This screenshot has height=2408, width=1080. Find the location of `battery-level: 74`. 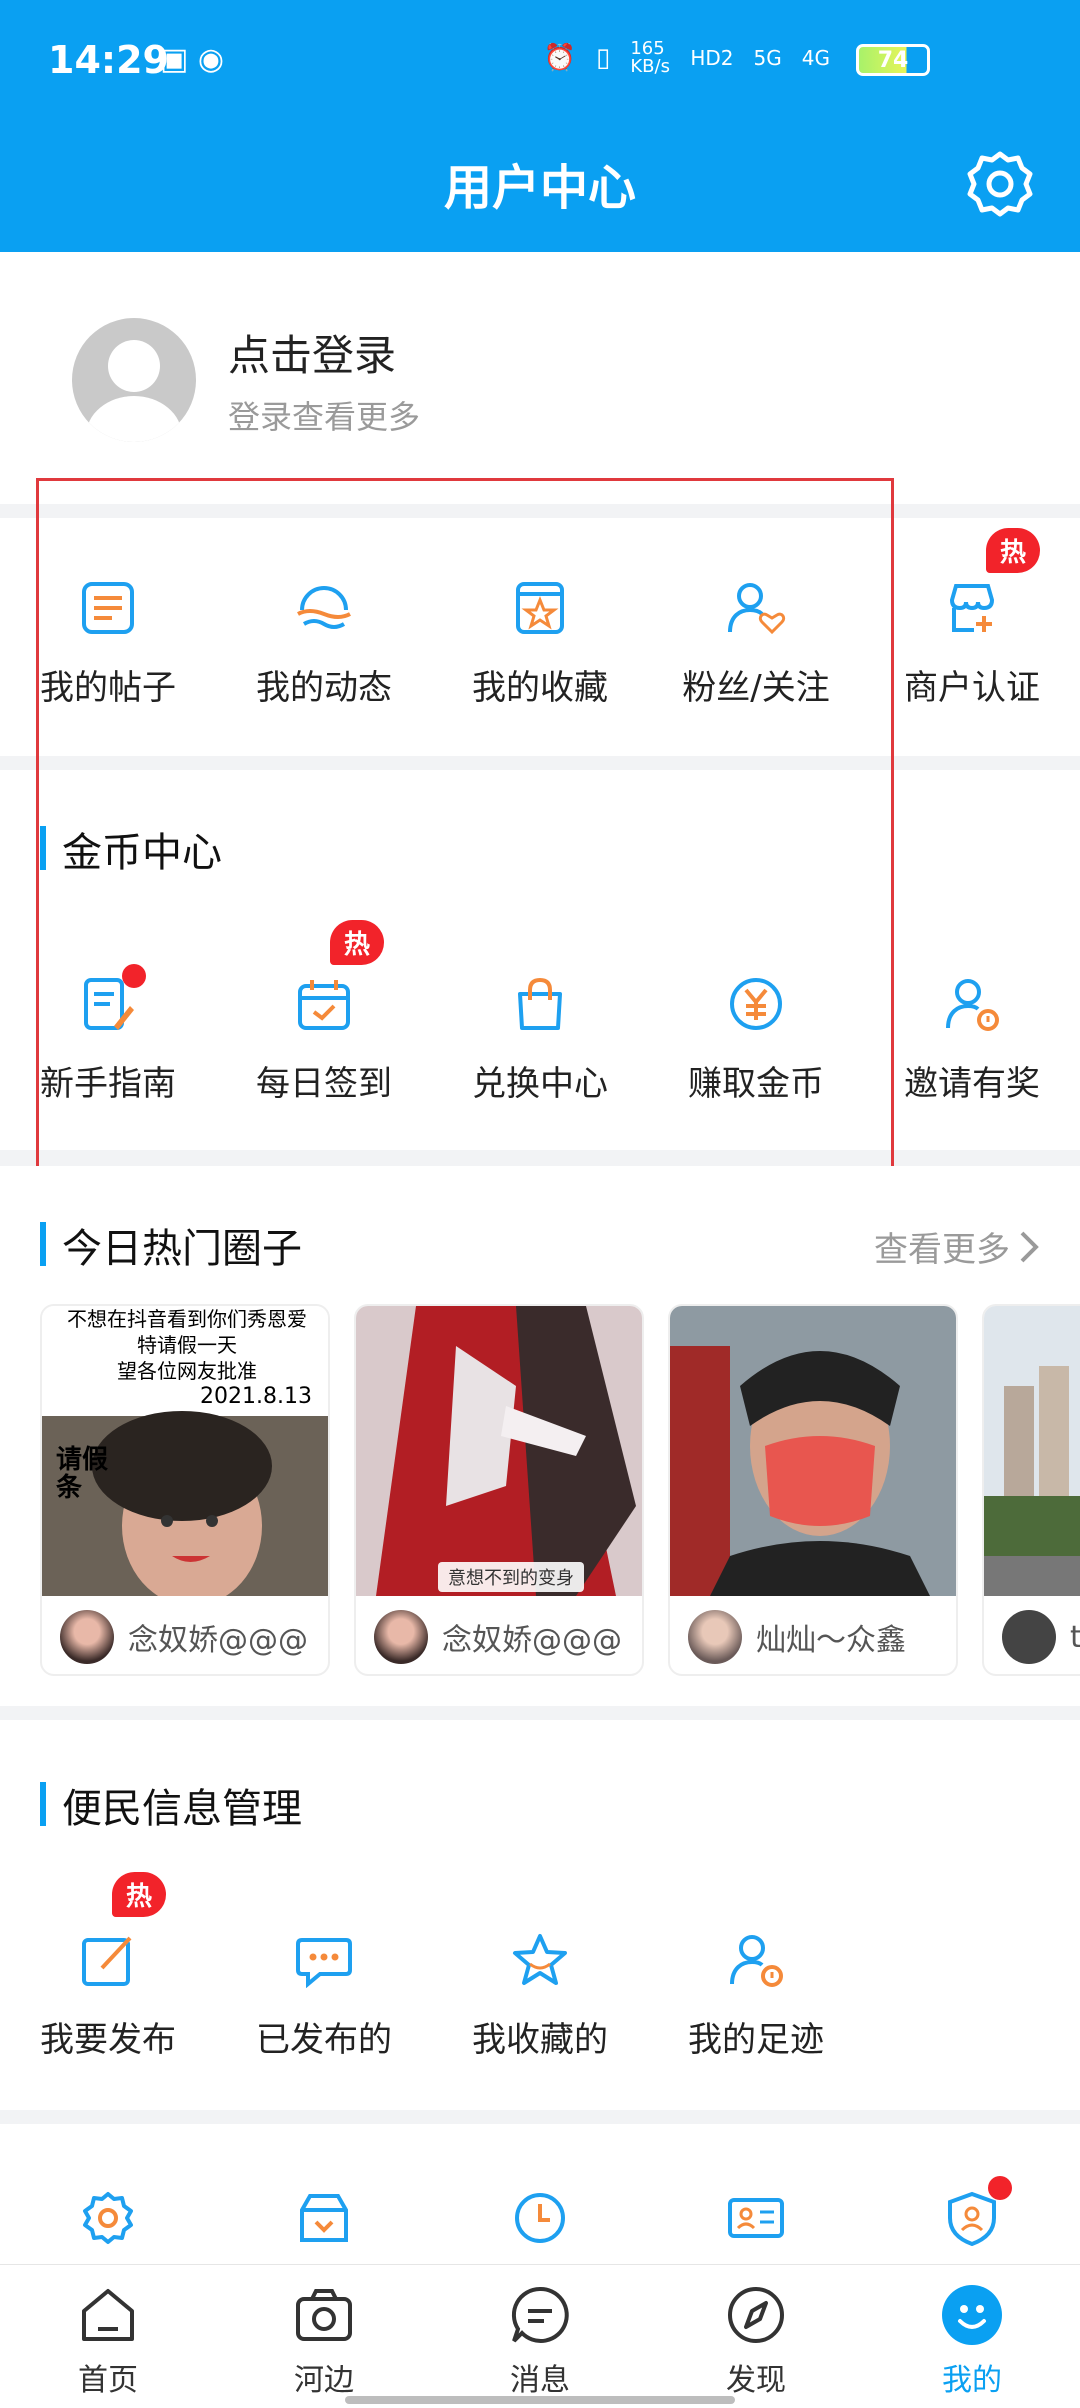

battery-level: 74 is located at coordinates (893, 60).